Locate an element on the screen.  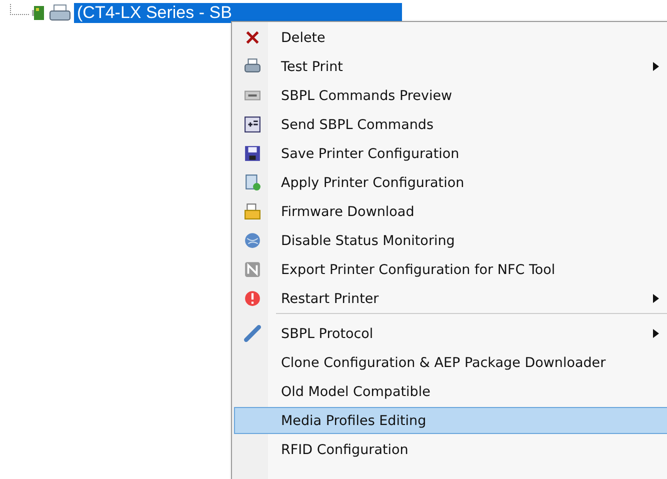
menu-item: Test Print is located at coordinates (450, 66).